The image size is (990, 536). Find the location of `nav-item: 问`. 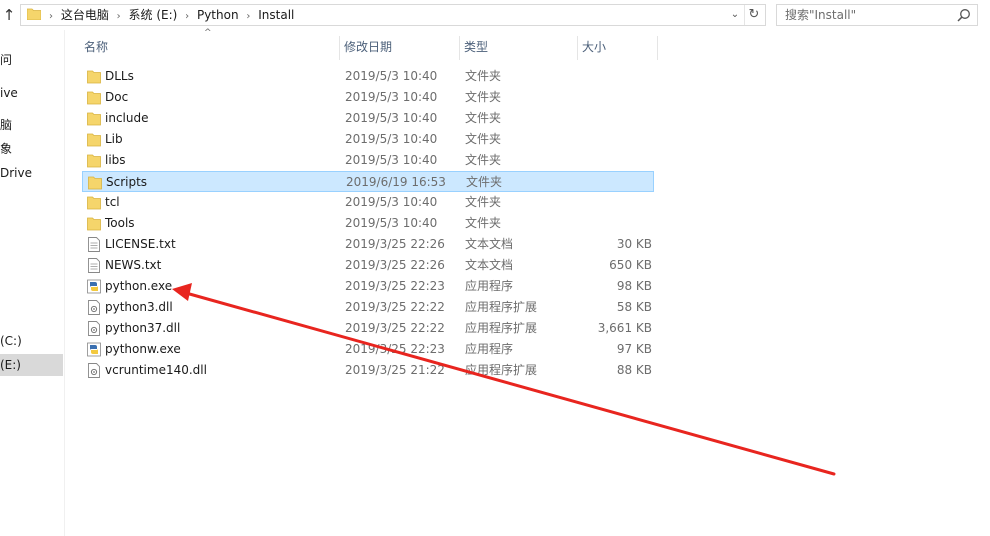

nav-item: 问 is located at coordinates (31, 60).